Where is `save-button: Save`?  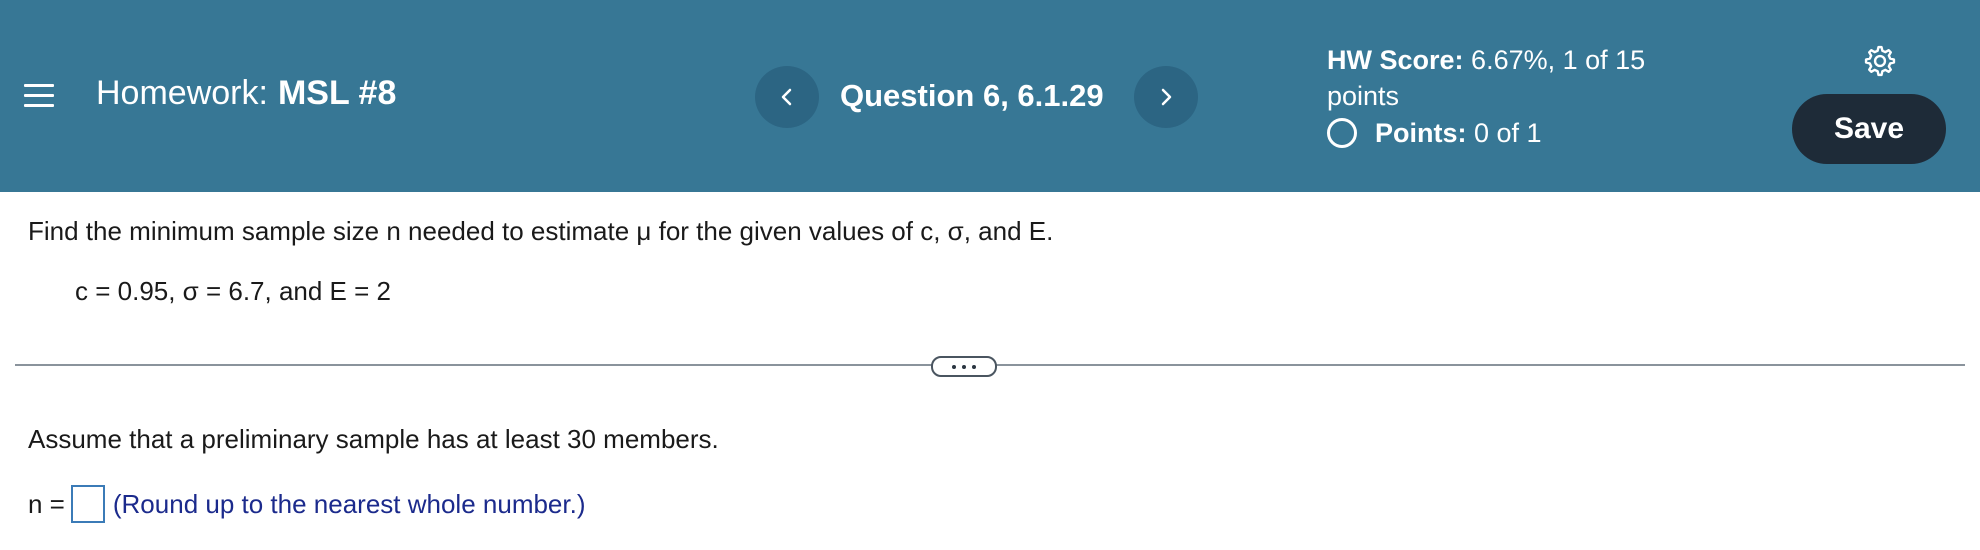
save-button: Save is located at coordinates (1869, 129).